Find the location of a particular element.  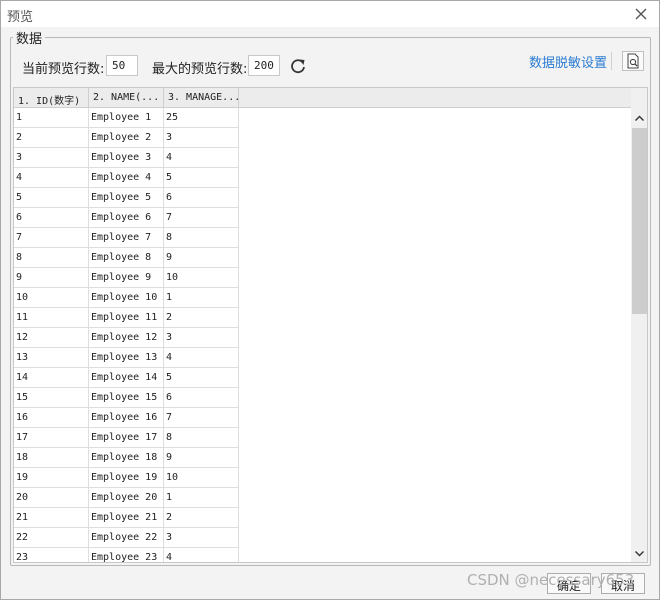

table-row: 21 Employee 21 2 is located at coordinates (126, 518).